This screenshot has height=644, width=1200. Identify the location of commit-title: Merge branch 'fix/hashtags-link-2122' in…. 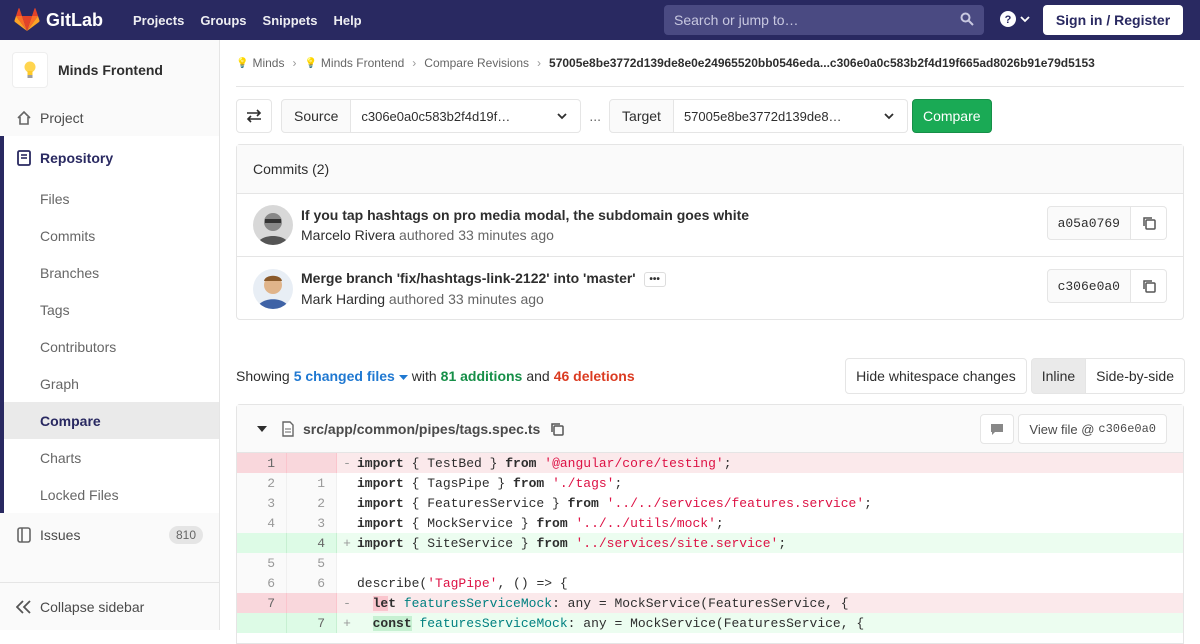
(468, 278).